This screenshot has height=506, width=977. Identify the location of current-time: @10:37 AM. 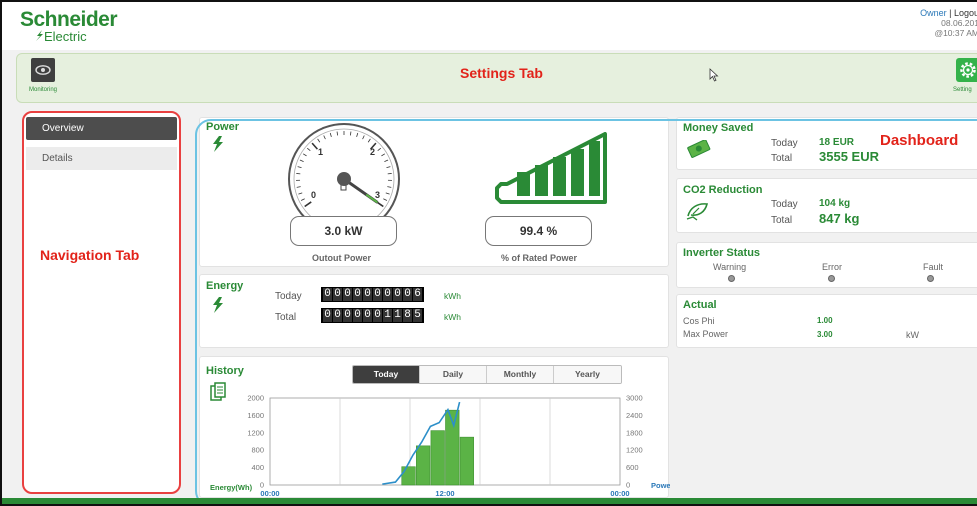
(955, 33).